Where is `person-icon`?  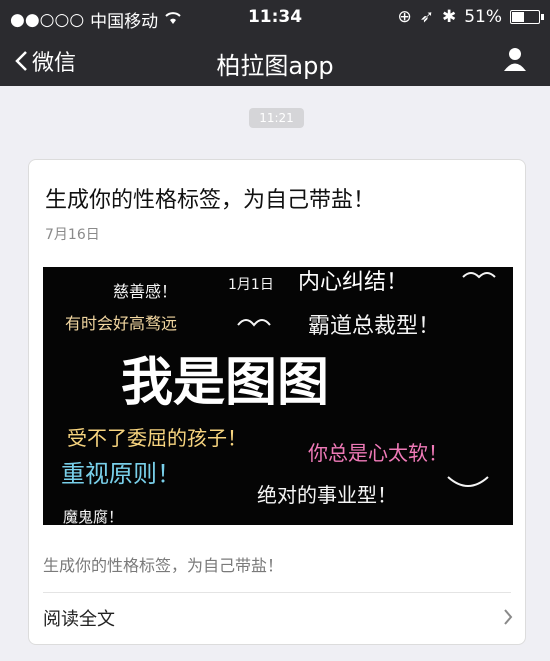 person-icon is located at coordinates (515, 59).